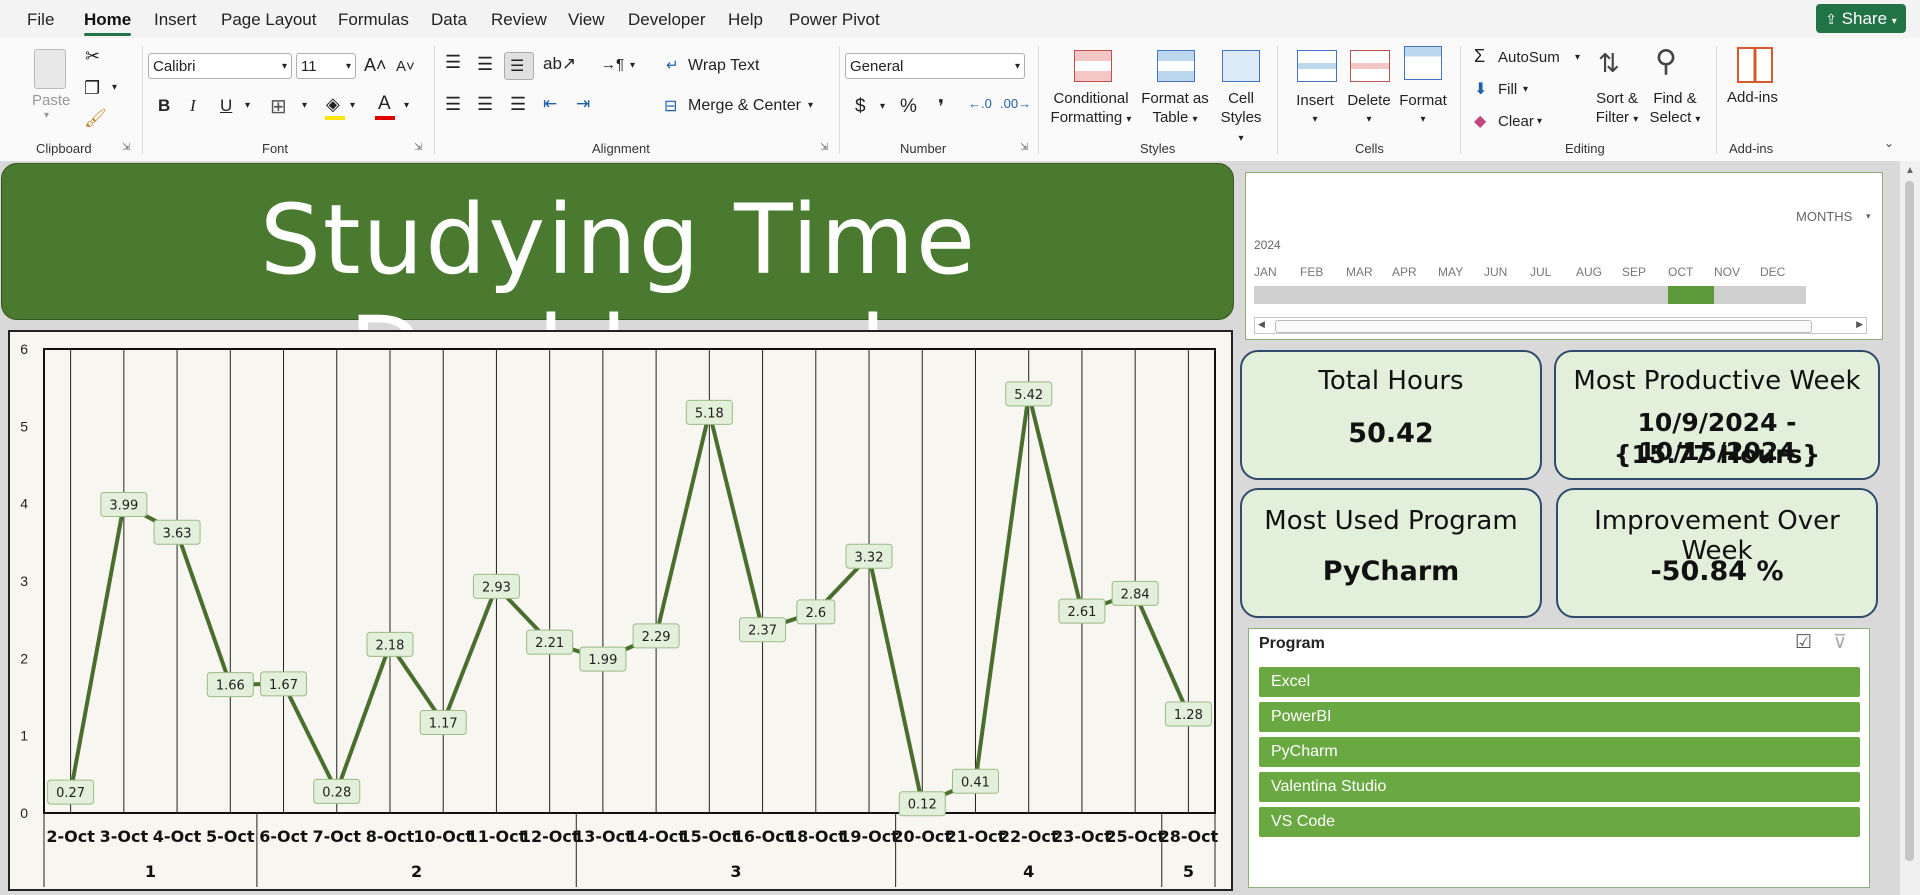  What do you see at coordinates (980, 103) in the screenshot?
I see `increase-decimal-icon: ←.0` at bounding box center [980, 103].